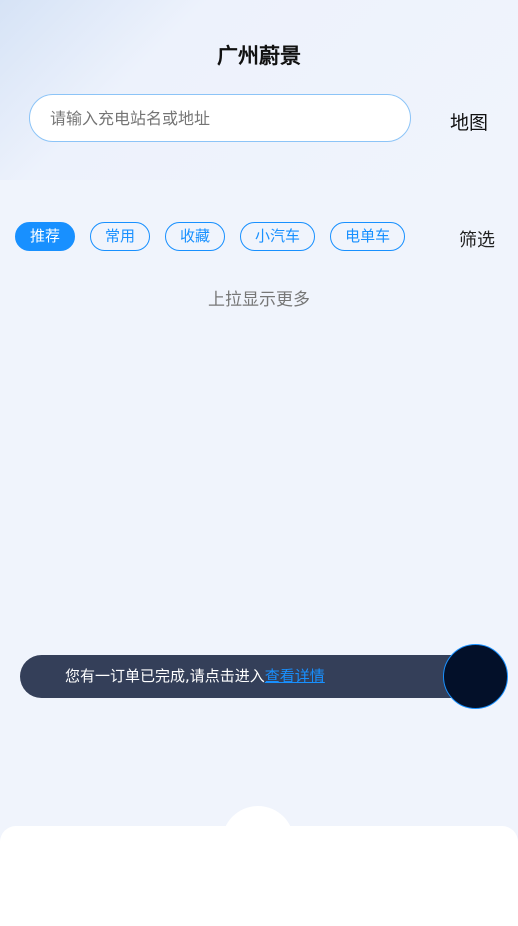 This screenshot has height=926, width=518. Describe the element at coordinates (295, 676) in the screenshot. I see `view-details-link: 查看详情` at that location.